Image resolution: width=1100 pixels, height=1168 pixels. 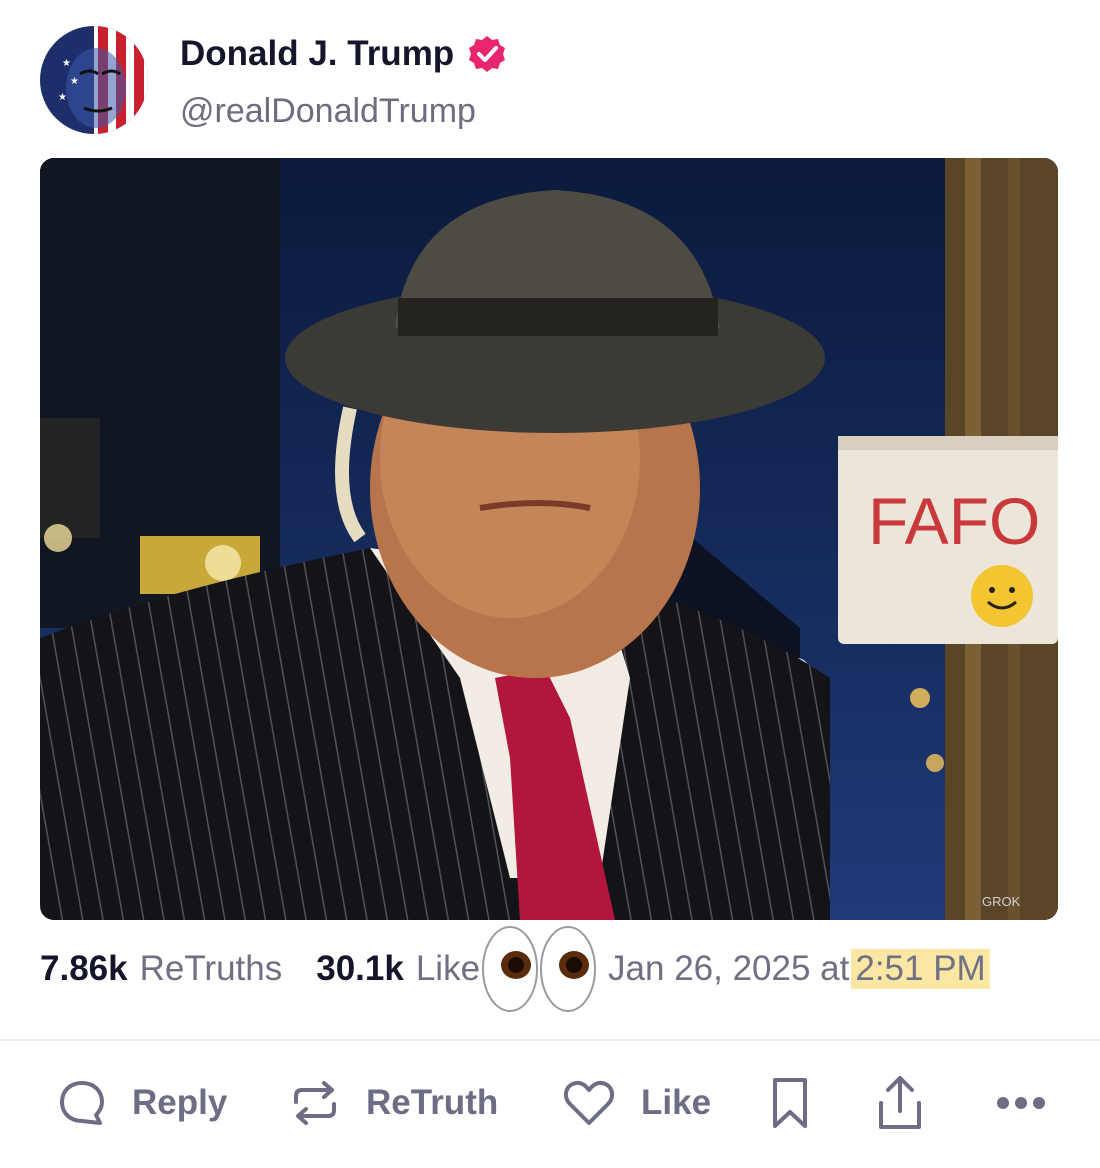 What do you see at coordinates (211, 969) in the screenshot?
I see `retruths-label: ReTruths` at bounding box center [211, 969].